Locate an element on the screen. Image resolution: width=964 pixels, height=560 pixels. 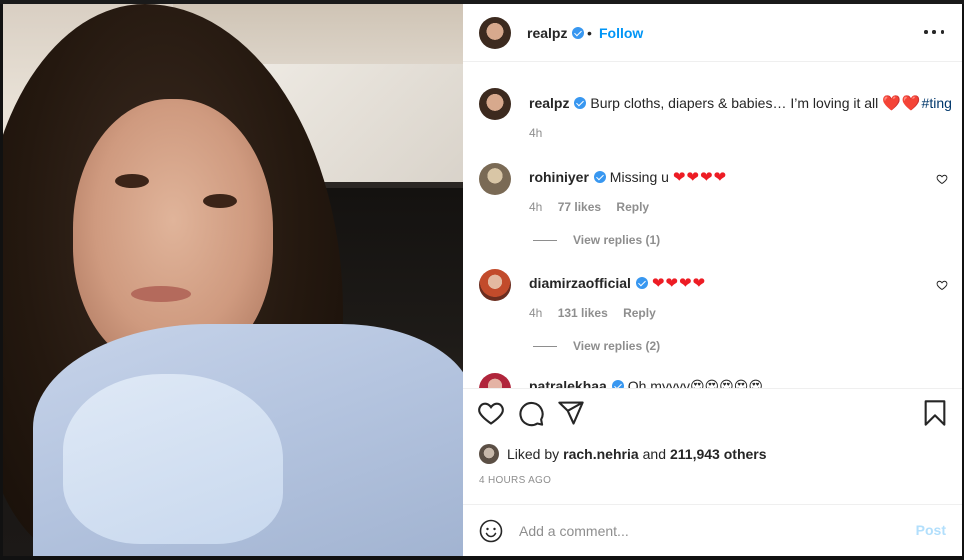
more-options-icon is located at coordinates (934, 32).